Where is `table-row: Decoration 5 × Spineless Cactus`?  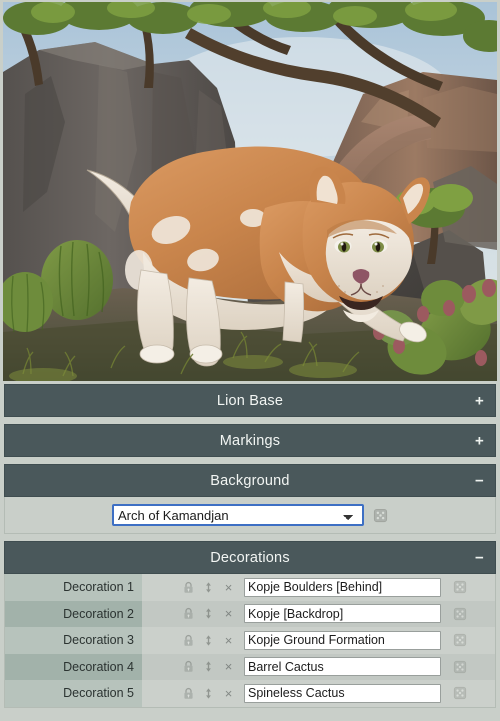
table-row: Decoration 5 × Spineless Cactus is located at coordinates (250, 693).